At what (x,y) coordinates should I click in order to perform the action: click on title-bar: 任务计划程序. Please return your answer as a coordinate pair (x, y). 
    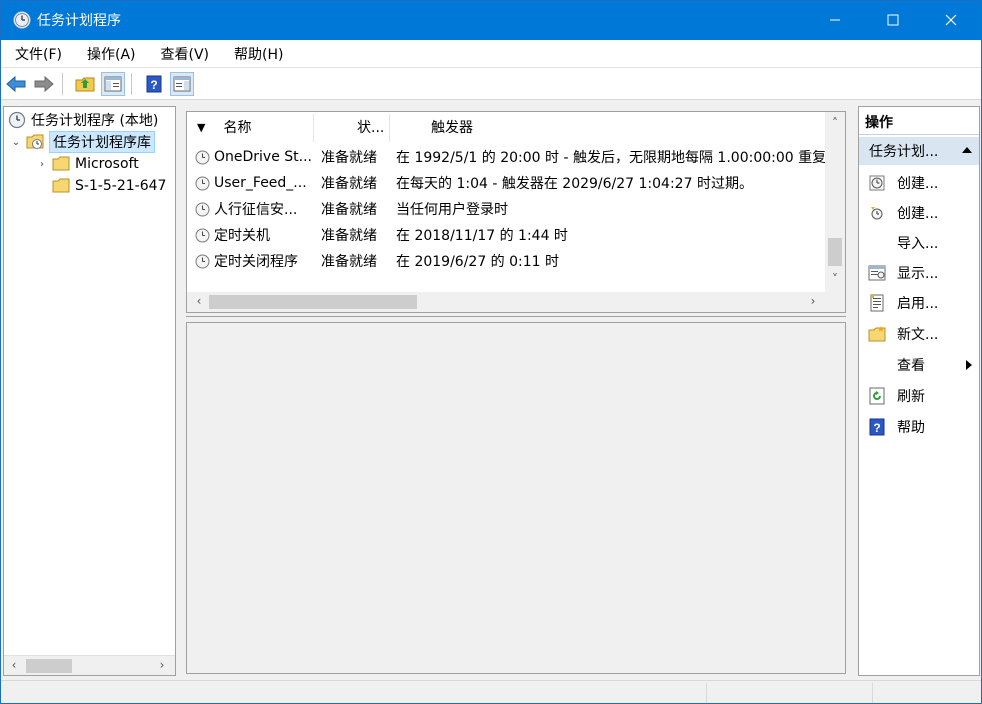
    Looking at the image, I should click on (491, 20).